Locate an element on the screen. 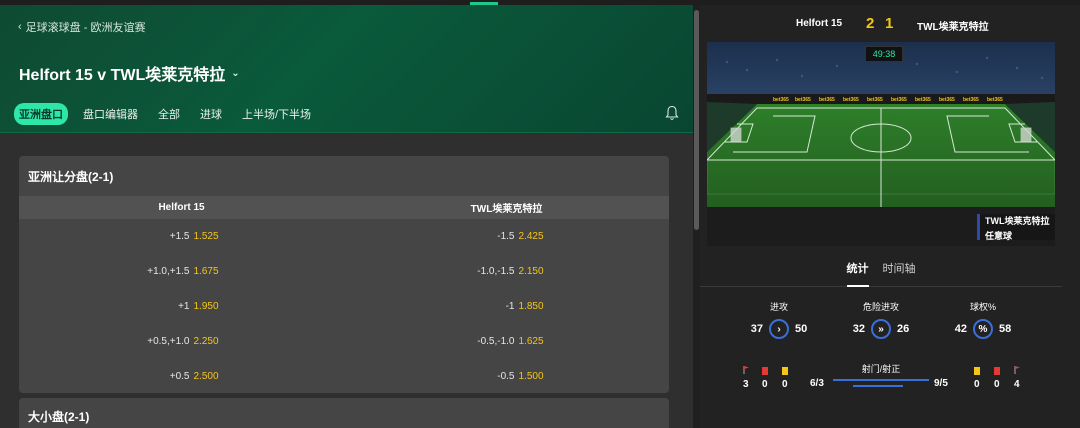 This screenshot has width=1080, height=428. away-odds-cell: -1.5 2.425 is located at coordinates (506, 236).